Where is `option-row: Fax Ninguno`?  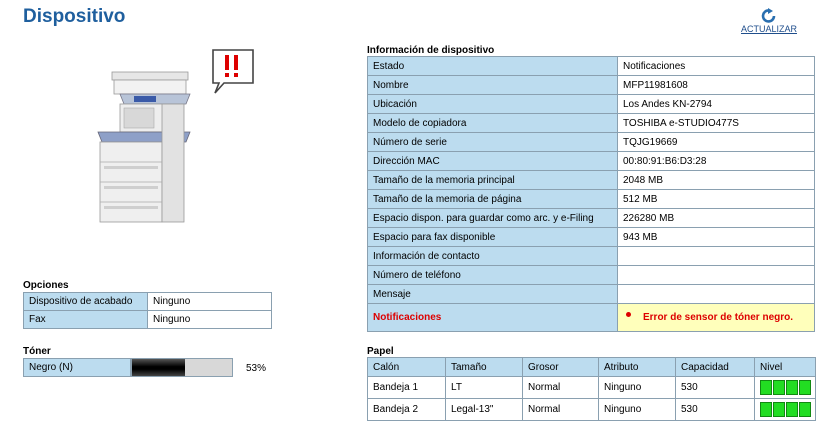 option-row: Fax Ninguno is located at coordinates (147, 319).